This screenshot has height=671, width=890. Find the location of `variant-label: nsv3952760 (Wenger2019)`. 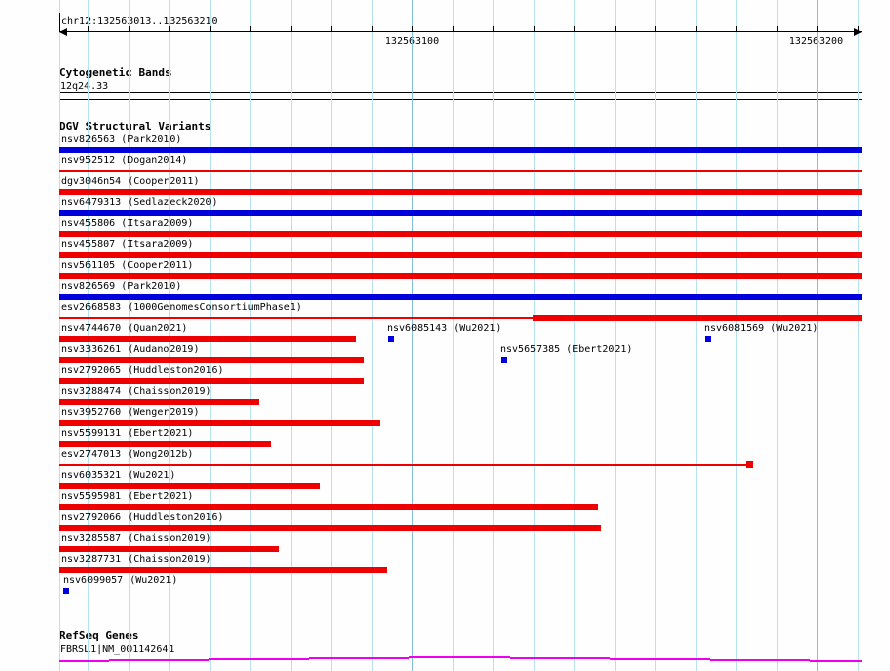

variant-label: nsv3952760 (Wenger2019) is located at coordinates (130, 412).